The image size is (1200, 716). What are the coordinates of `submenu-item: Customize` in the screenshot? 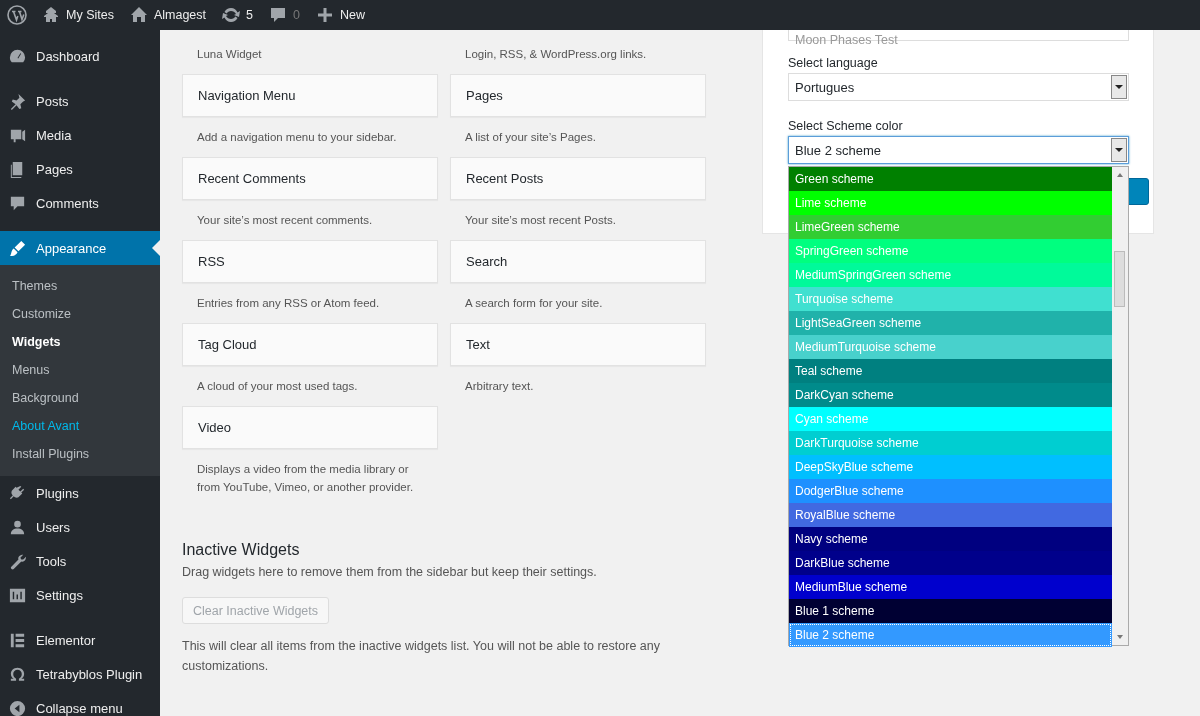 It's located at (80, 314).